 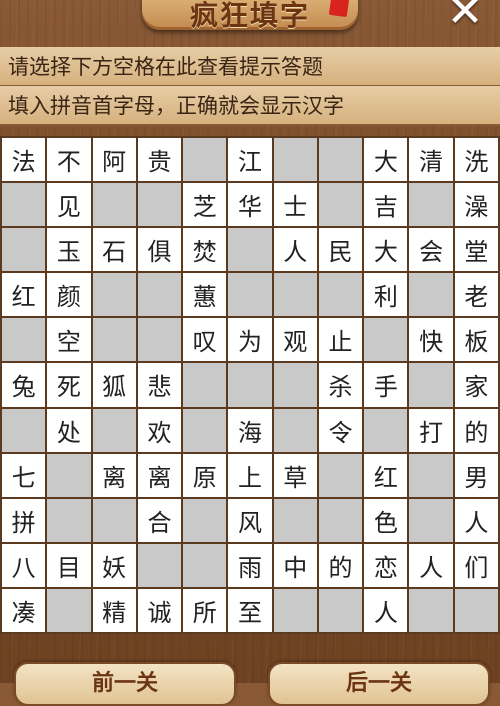 I want to click on grid-cell: 八, so click(x=24, y=565).